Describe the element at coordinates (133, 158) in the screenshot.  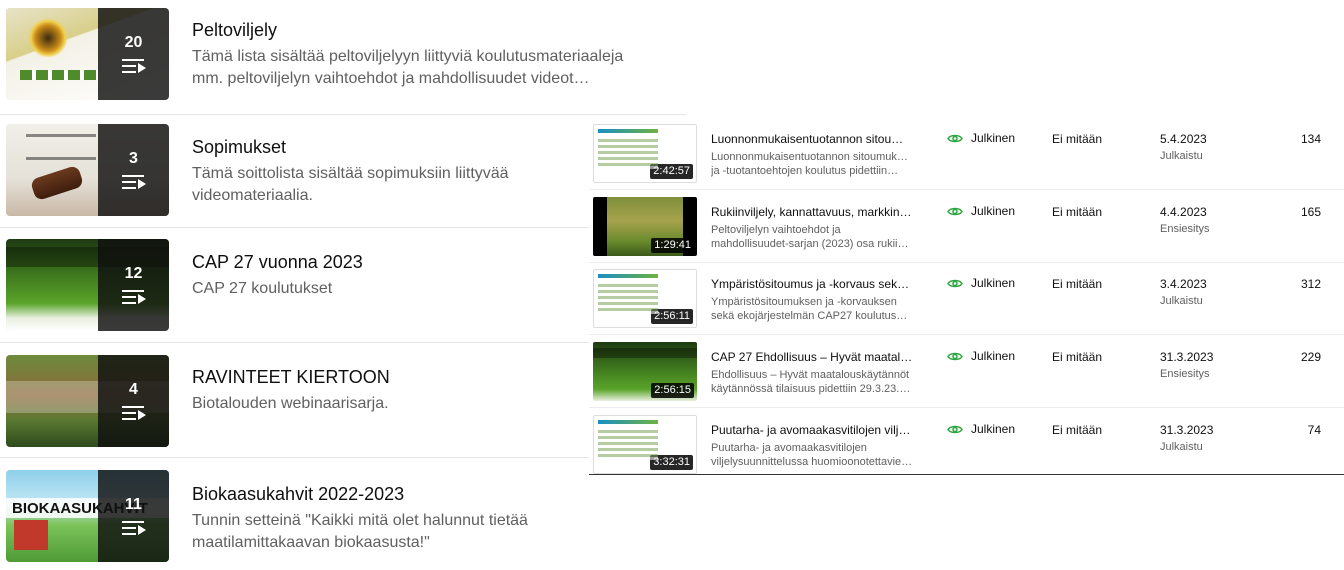
I see `playlist-video-count: 3` at that location.